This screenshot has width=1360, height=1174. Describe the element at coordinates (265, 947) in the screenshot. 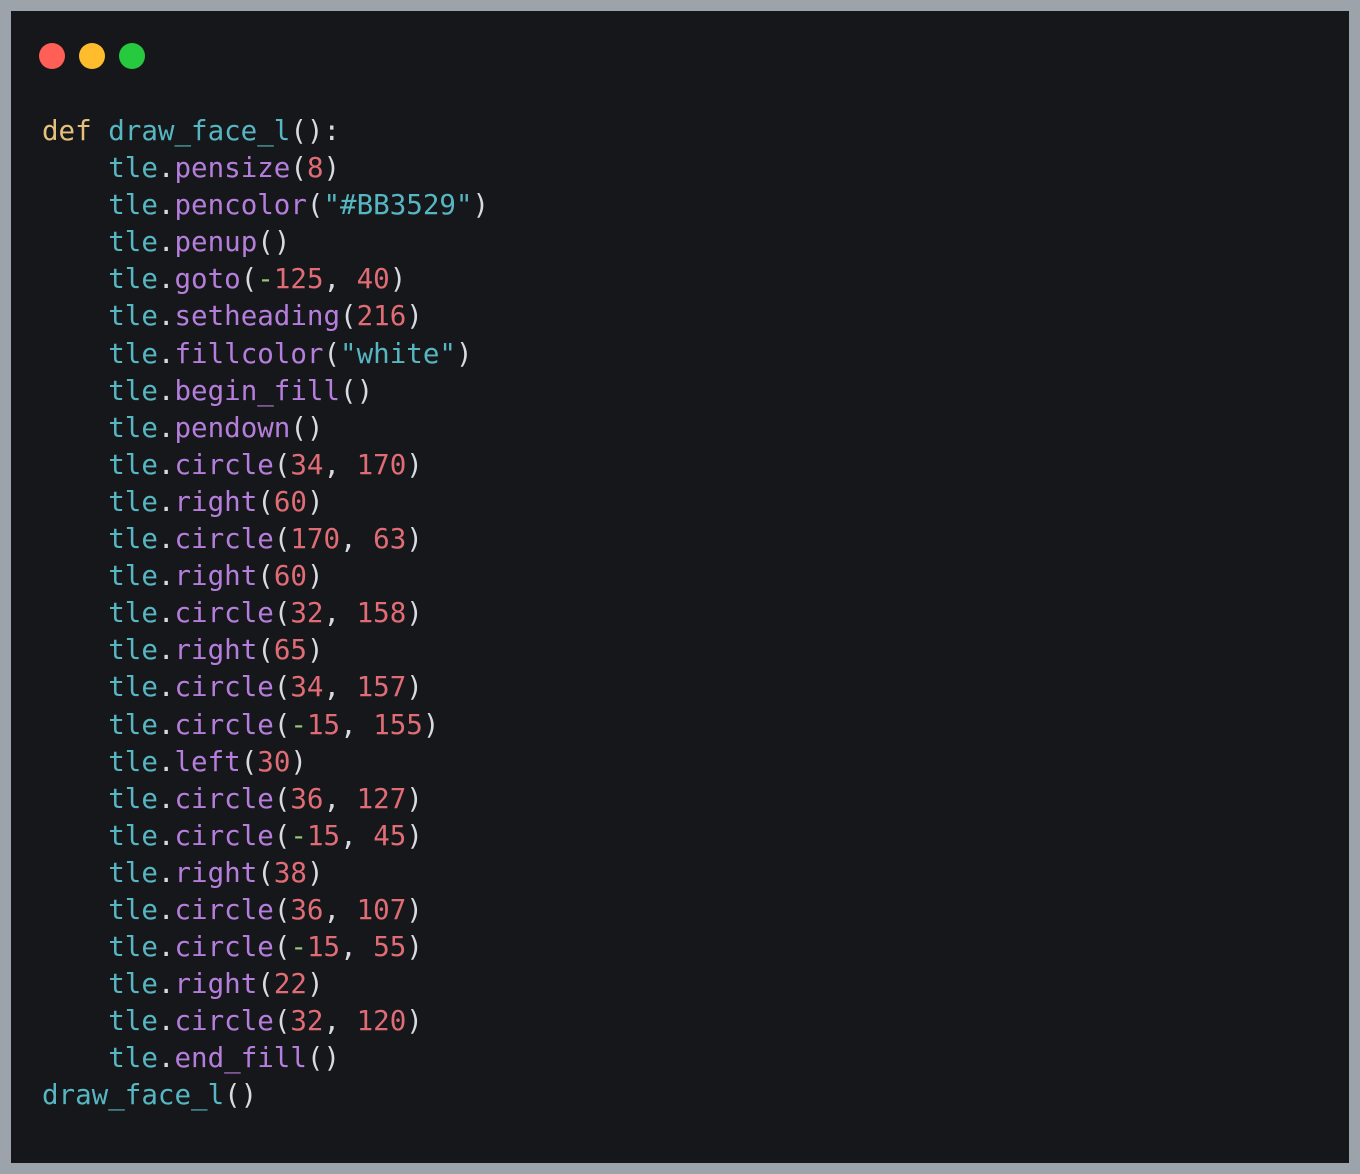

I see `code-line: tle.circle(-15, 55)` at that location.